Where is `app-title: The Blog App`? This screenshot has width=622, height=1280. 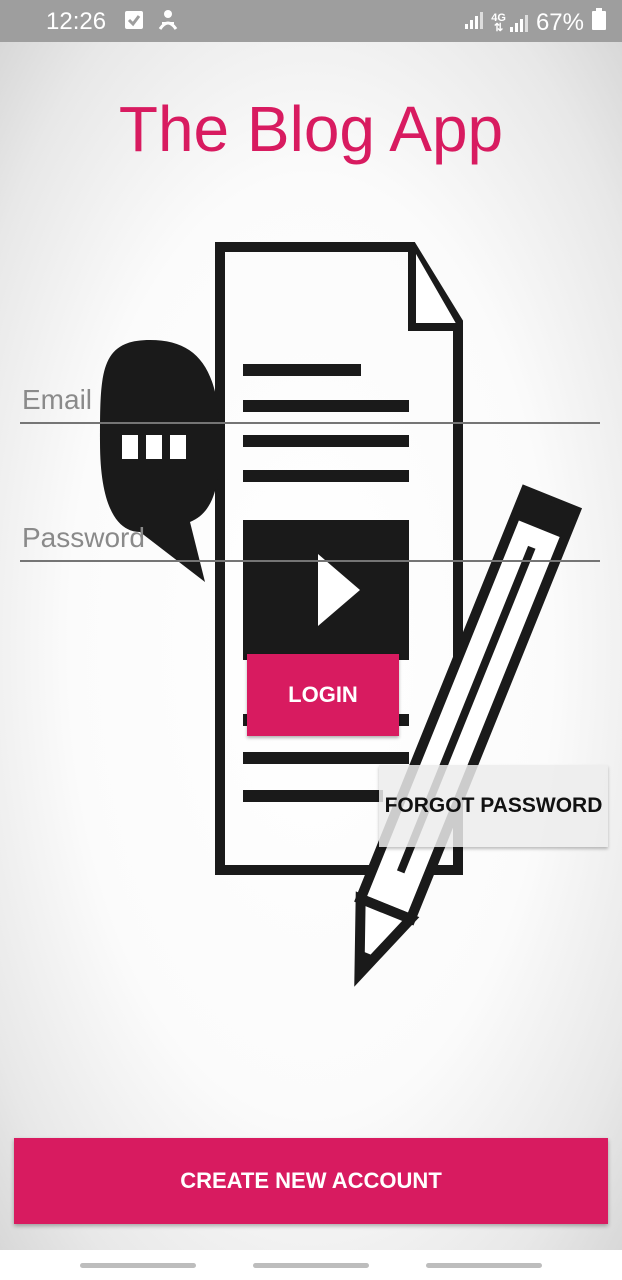 app-title: The Blog App is located at coordinates (311, 129).